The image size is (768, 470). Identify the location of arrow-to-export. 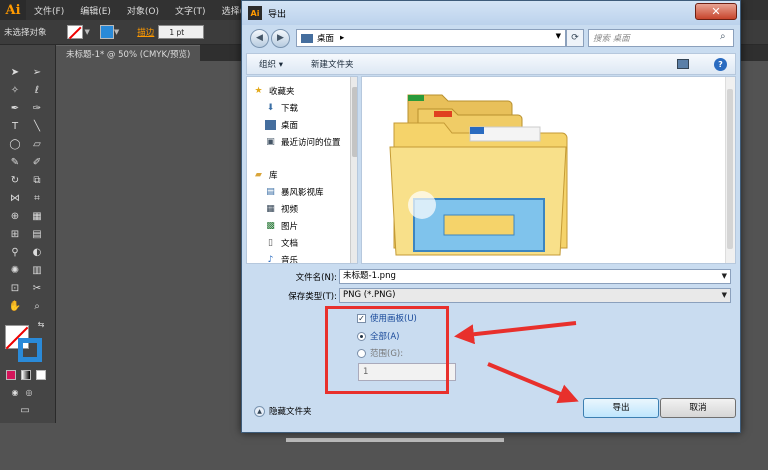
(533, 383).